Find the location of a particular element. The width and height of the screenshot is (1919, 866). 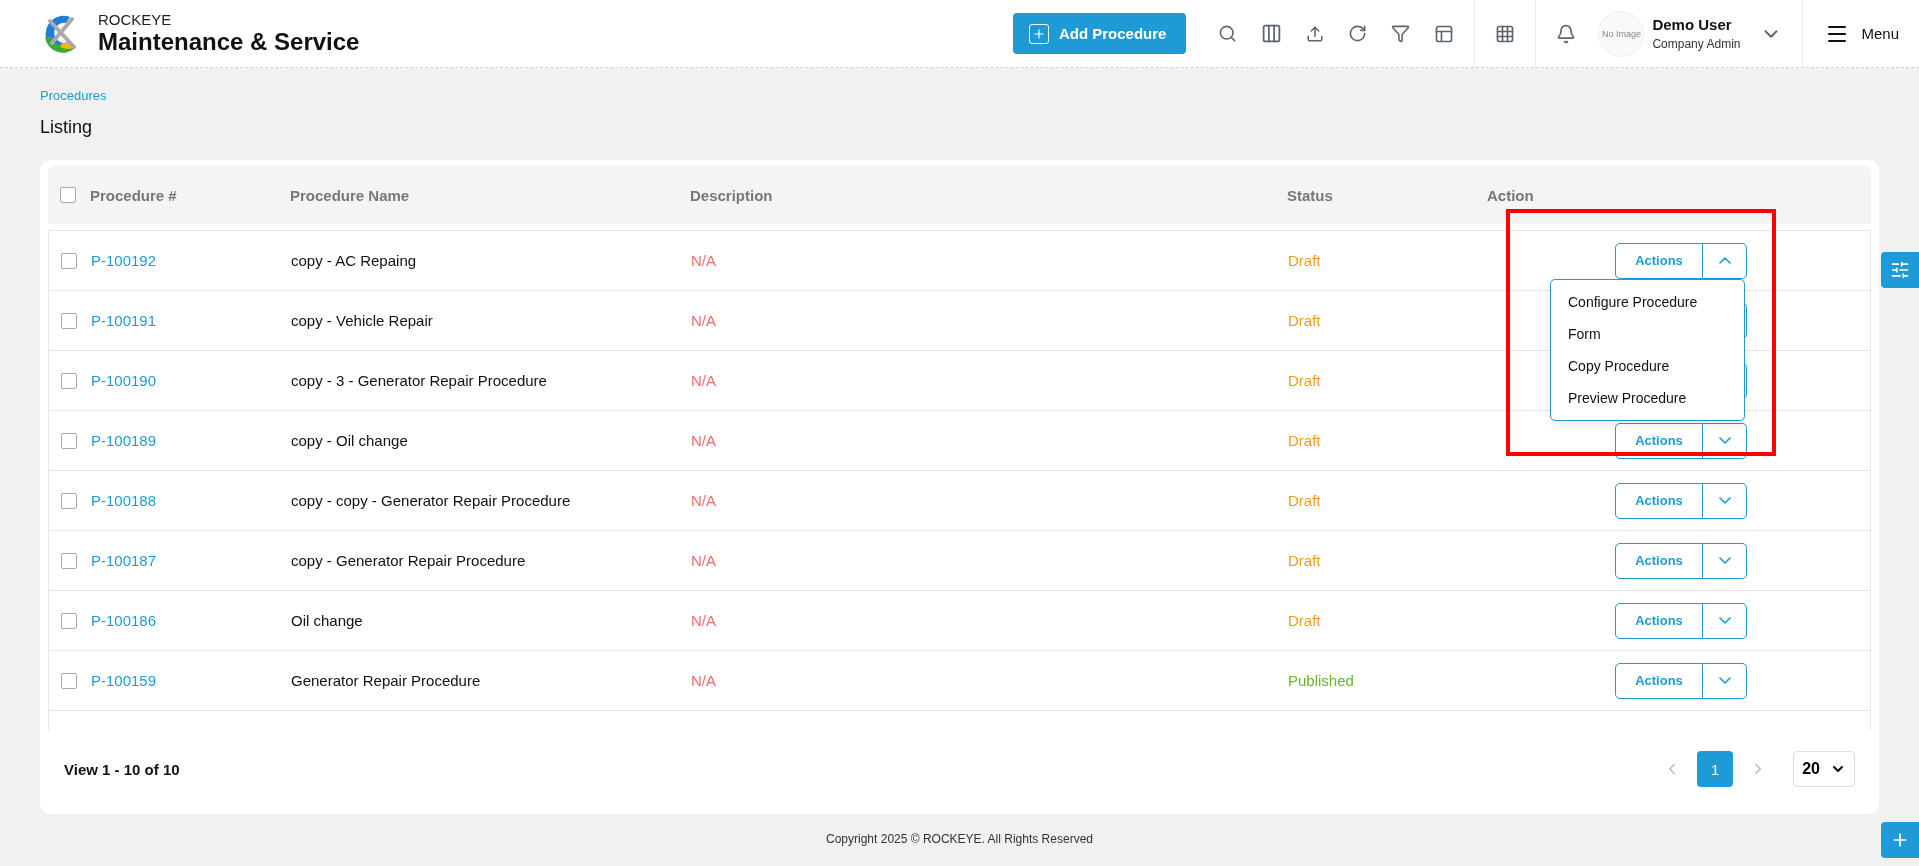

procedure-name: copy - 3 - Generator Repair Procedure is located at coordinates (419, 380).